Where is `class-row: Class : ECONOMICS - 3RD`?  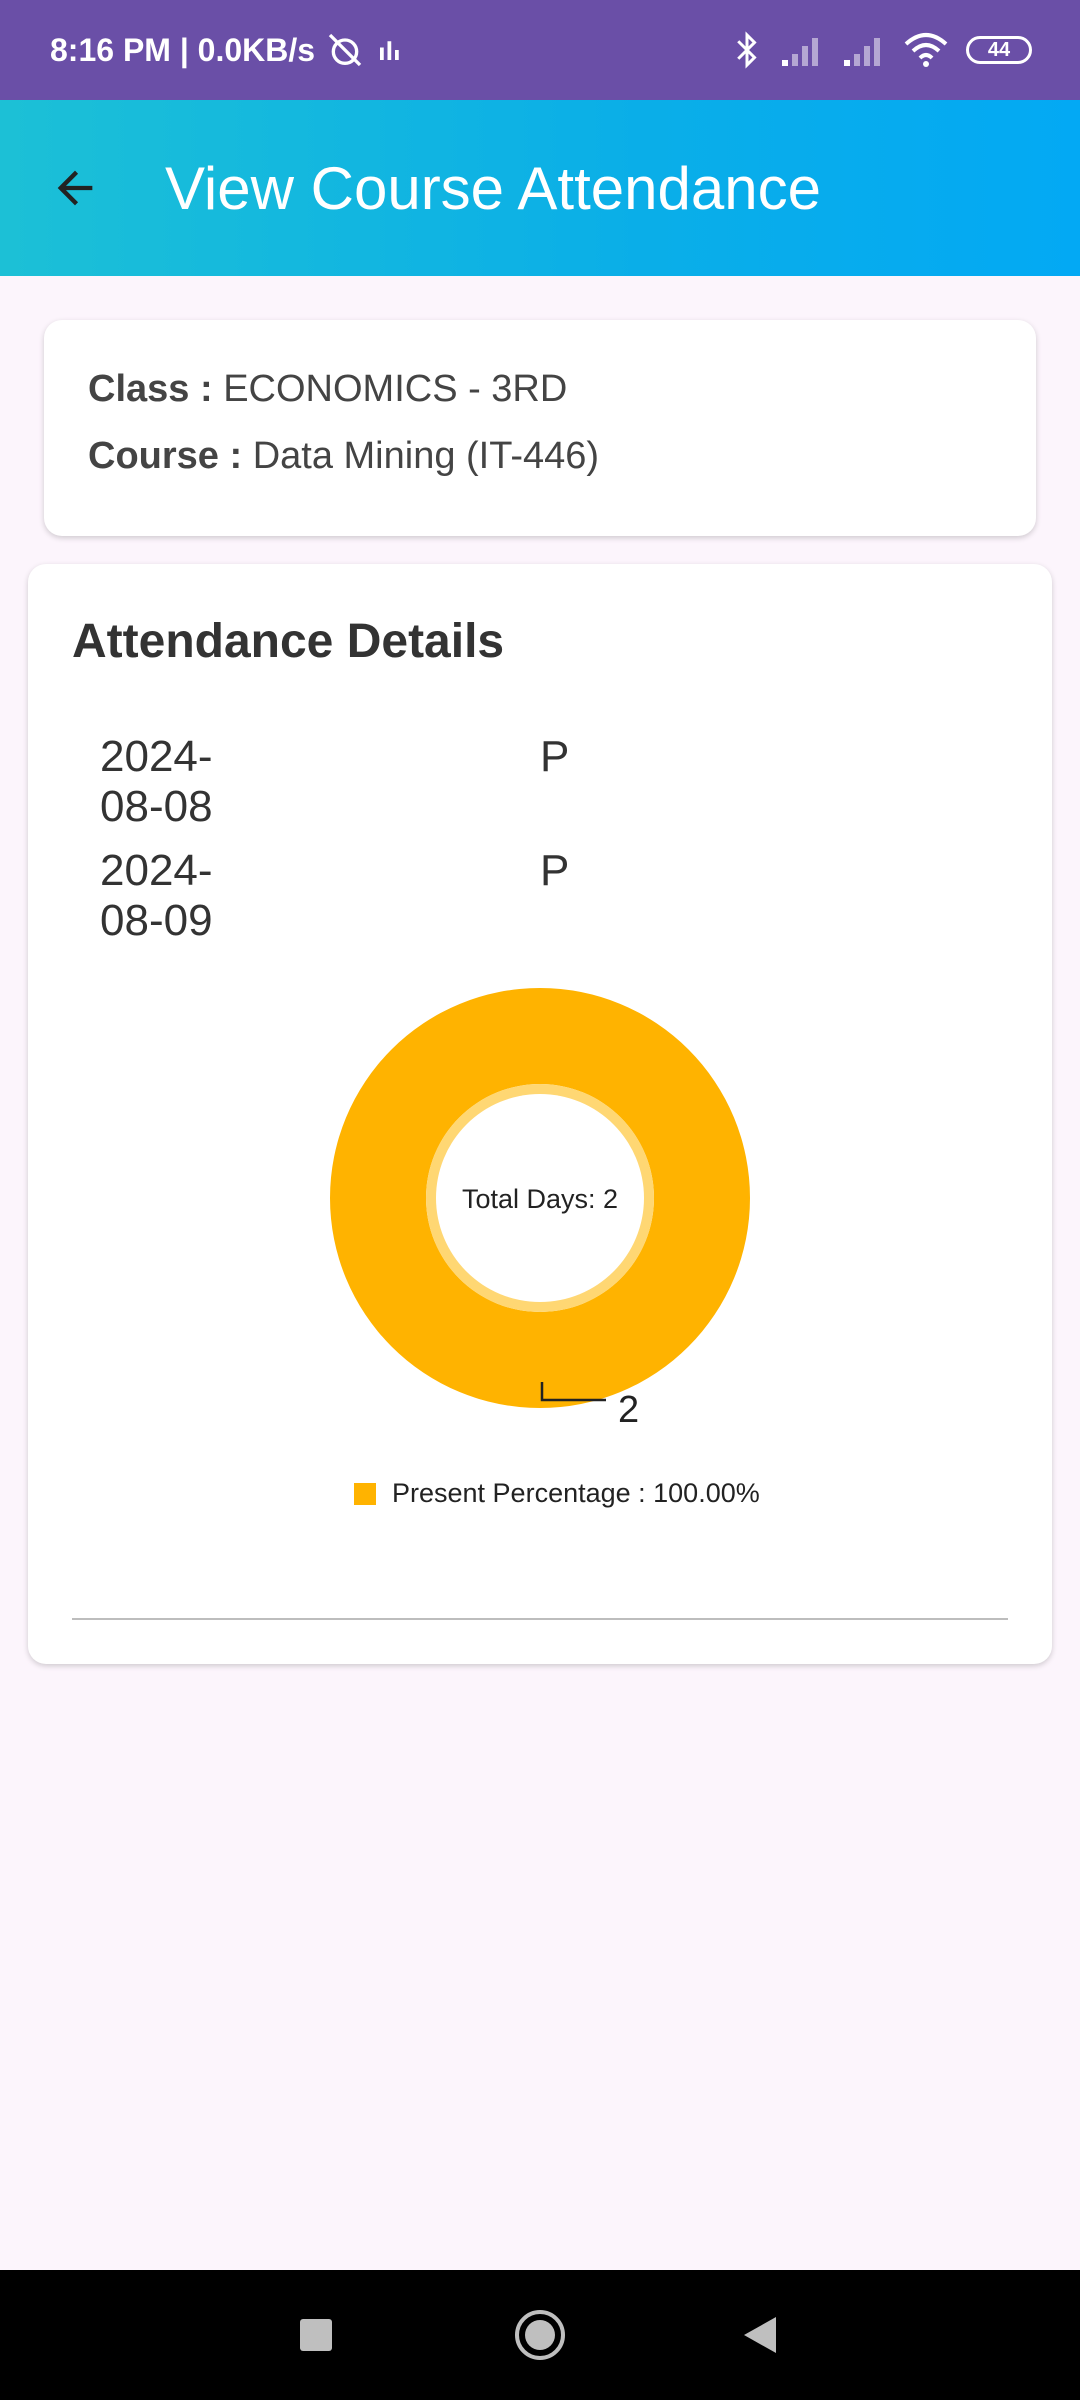
class-row: Class : ECONOMICS - 3RD is located at coordinates (540, 389).